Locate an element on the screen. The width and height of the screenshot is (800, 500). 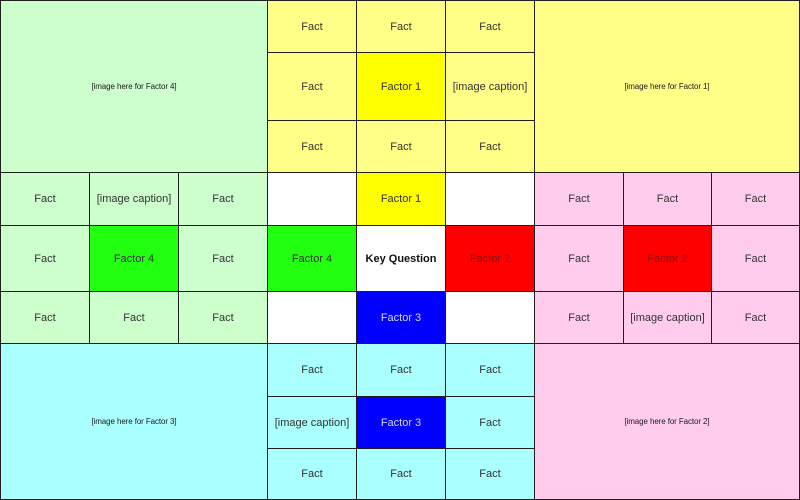
factor1-label: Factor 1 is located at coordinates (401, 86).